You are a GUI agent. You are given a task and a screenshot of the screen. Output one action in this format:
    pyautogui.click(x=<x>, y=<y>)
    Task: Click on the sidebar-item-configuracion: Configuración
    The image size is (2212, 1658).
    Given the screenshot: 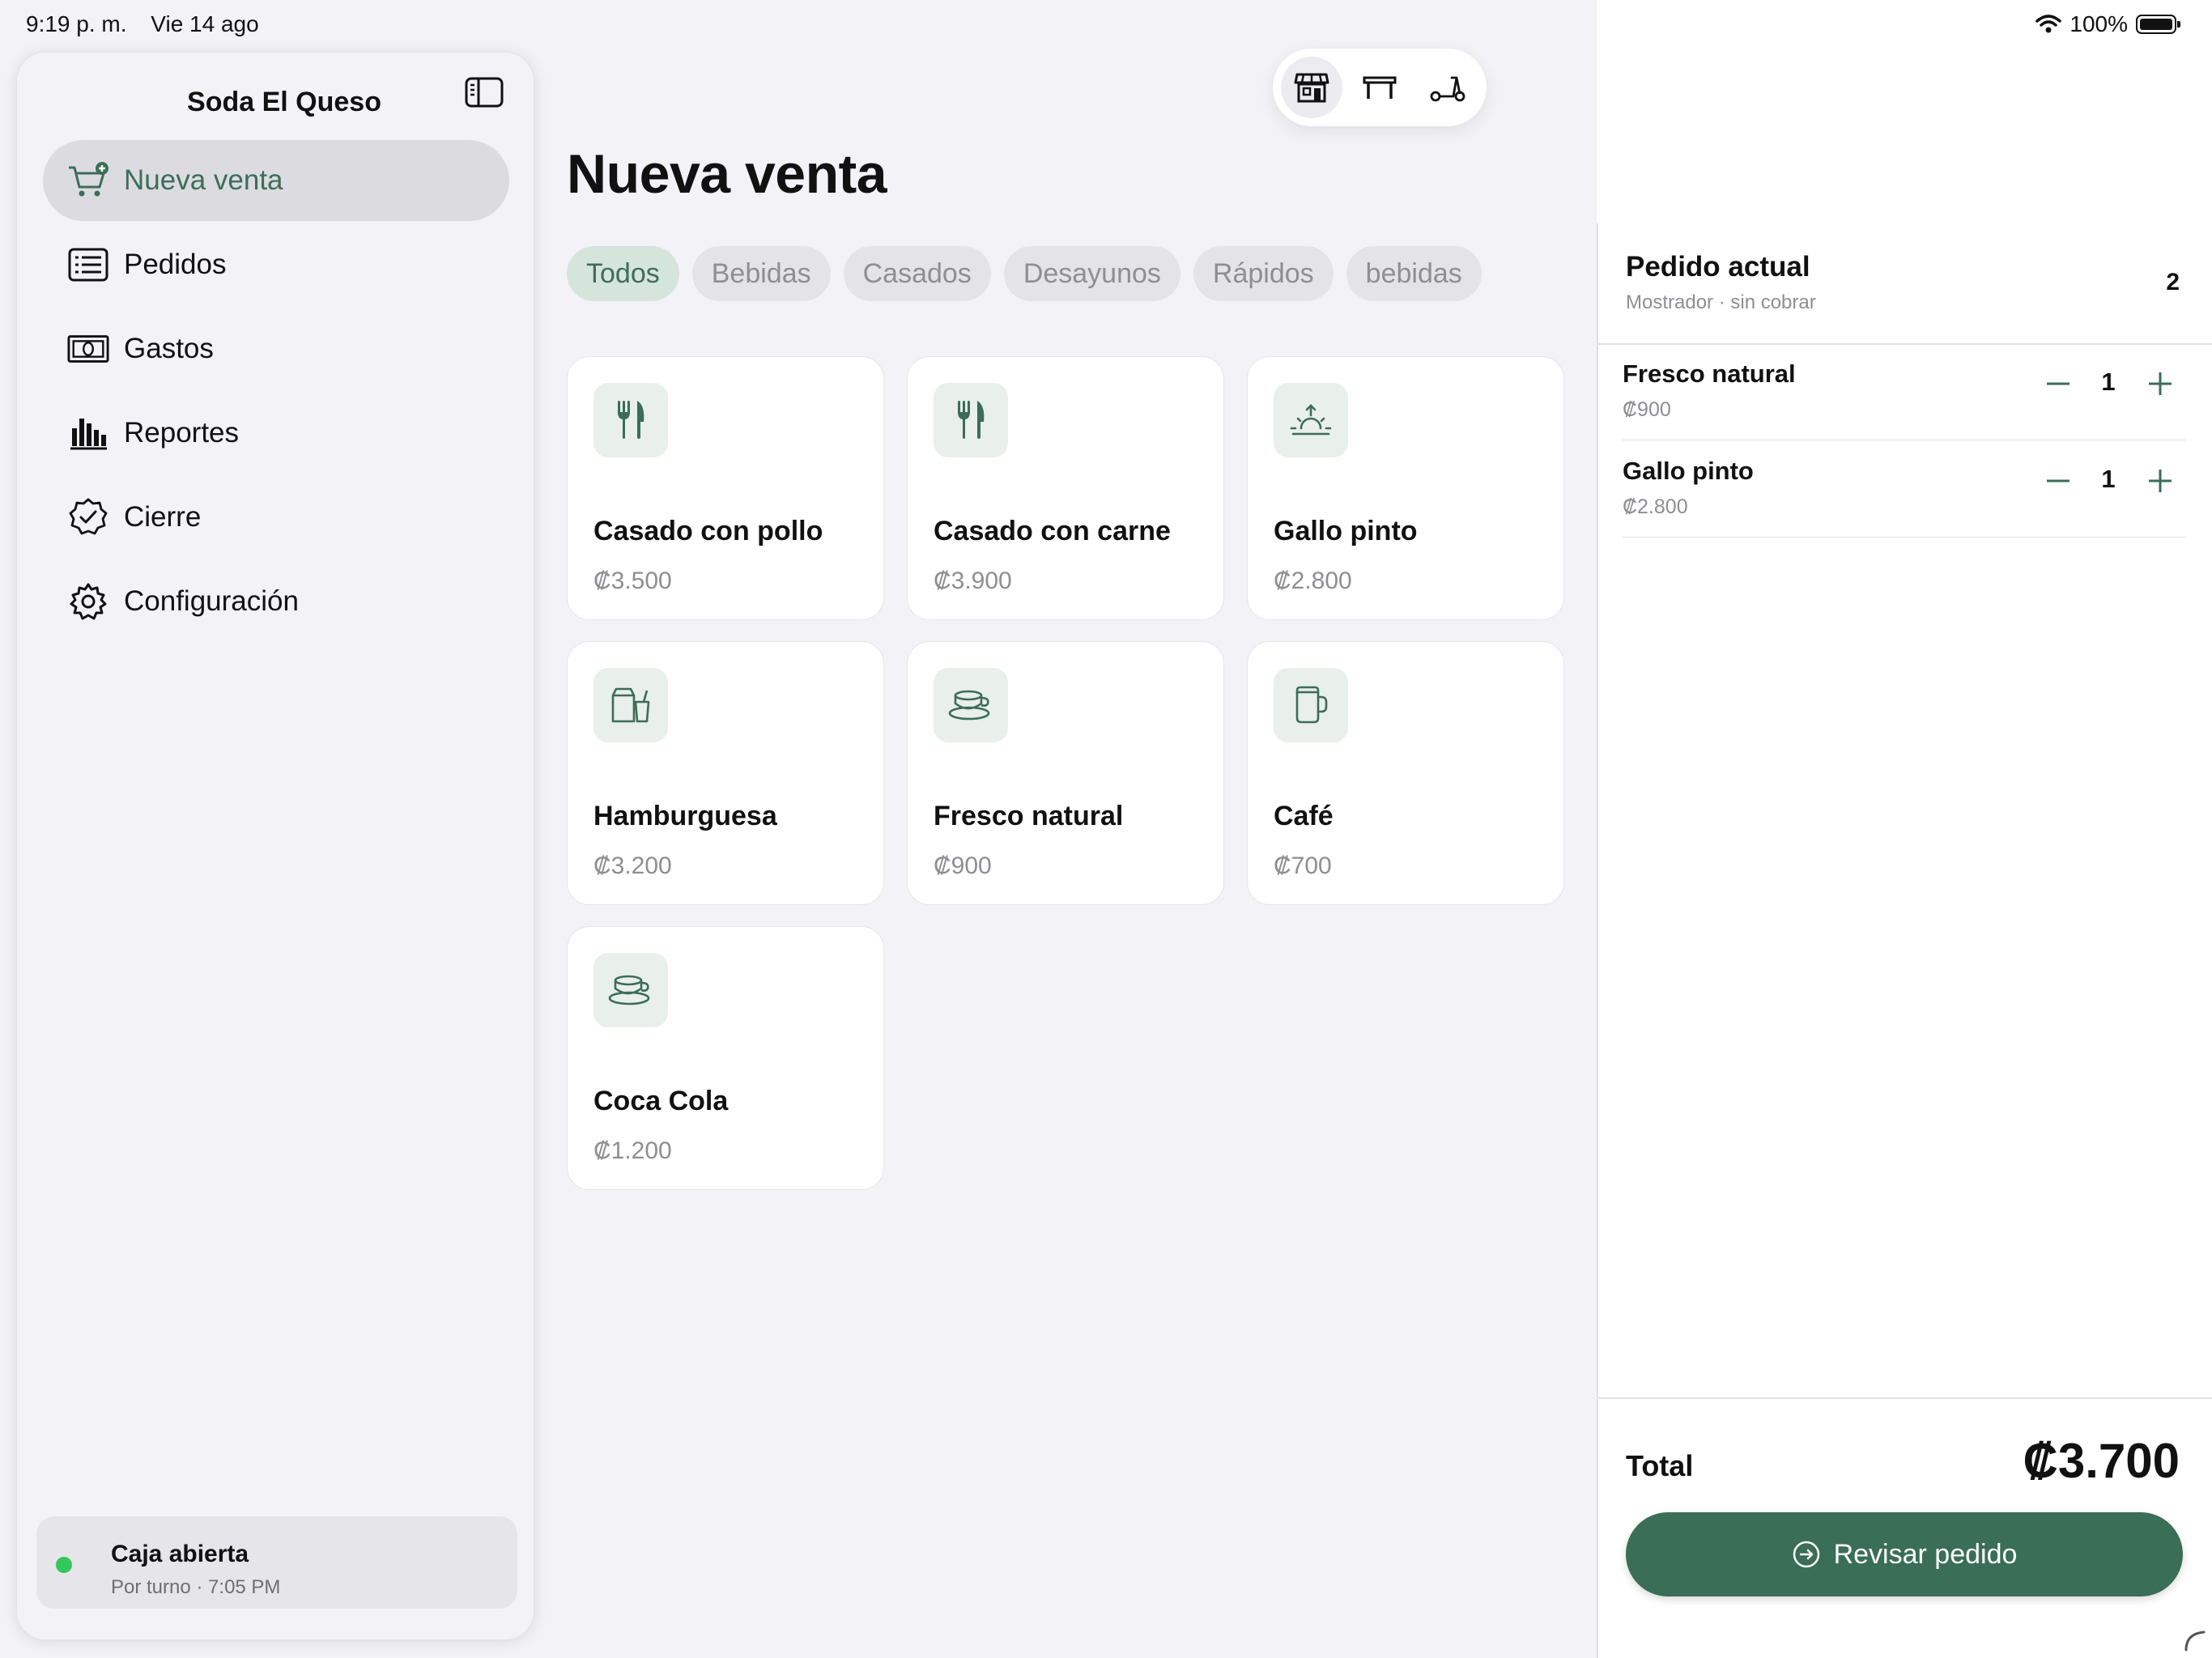 What is the action you would take?
    pyautogui.click(x=276, y=601)
    